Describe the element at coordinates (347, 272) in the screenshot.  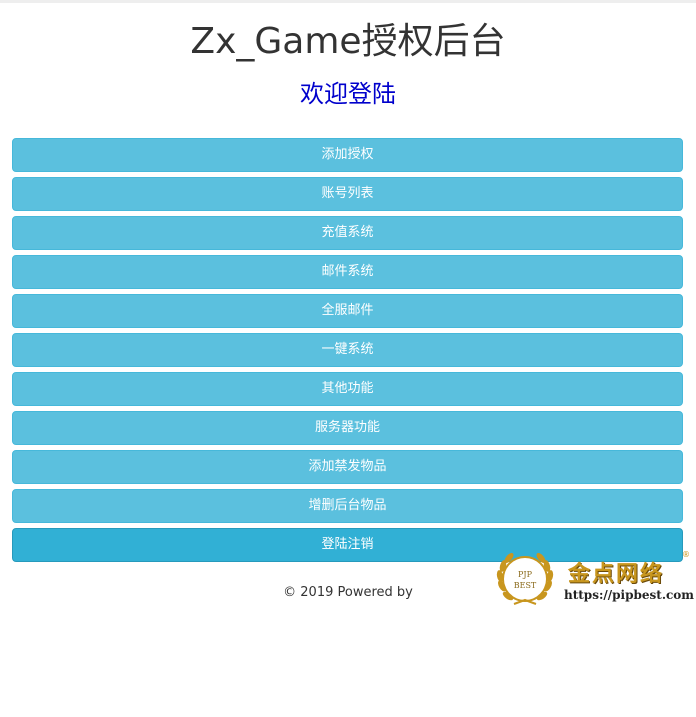
I see `mail-system-button: 邮件系统` at that location.